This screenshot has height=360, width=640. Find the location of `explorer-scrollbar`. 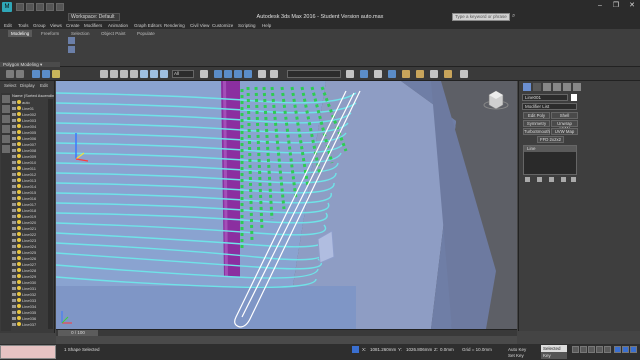

explorer-scrollbar is located at coordinates (50, 214).